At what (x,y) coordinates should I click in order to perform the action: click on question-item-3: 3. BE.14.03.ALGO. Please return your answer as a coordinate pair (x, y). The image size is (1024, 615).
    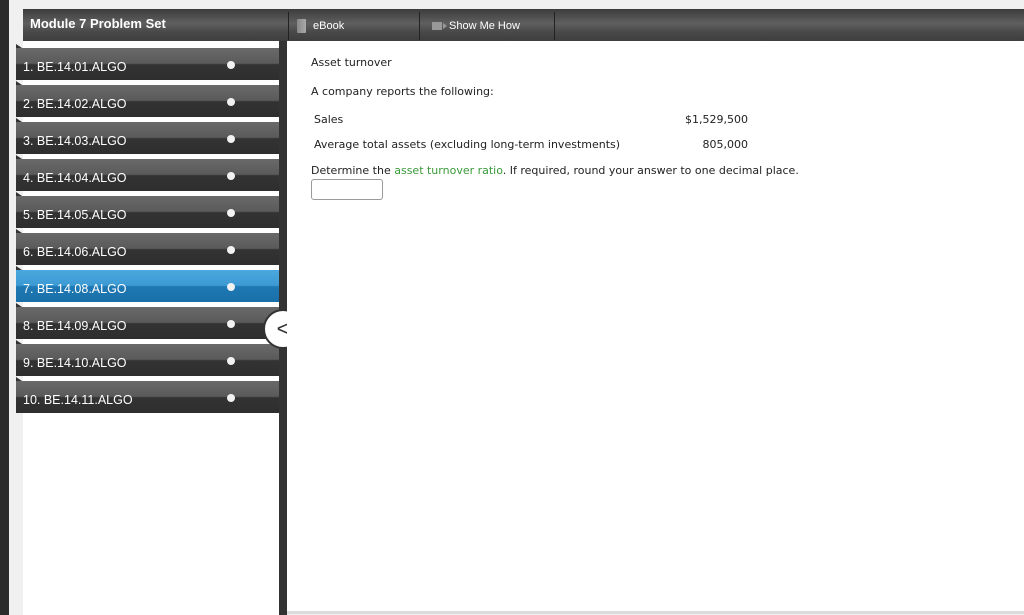
    Looking at the image, I should click on (147, 136).